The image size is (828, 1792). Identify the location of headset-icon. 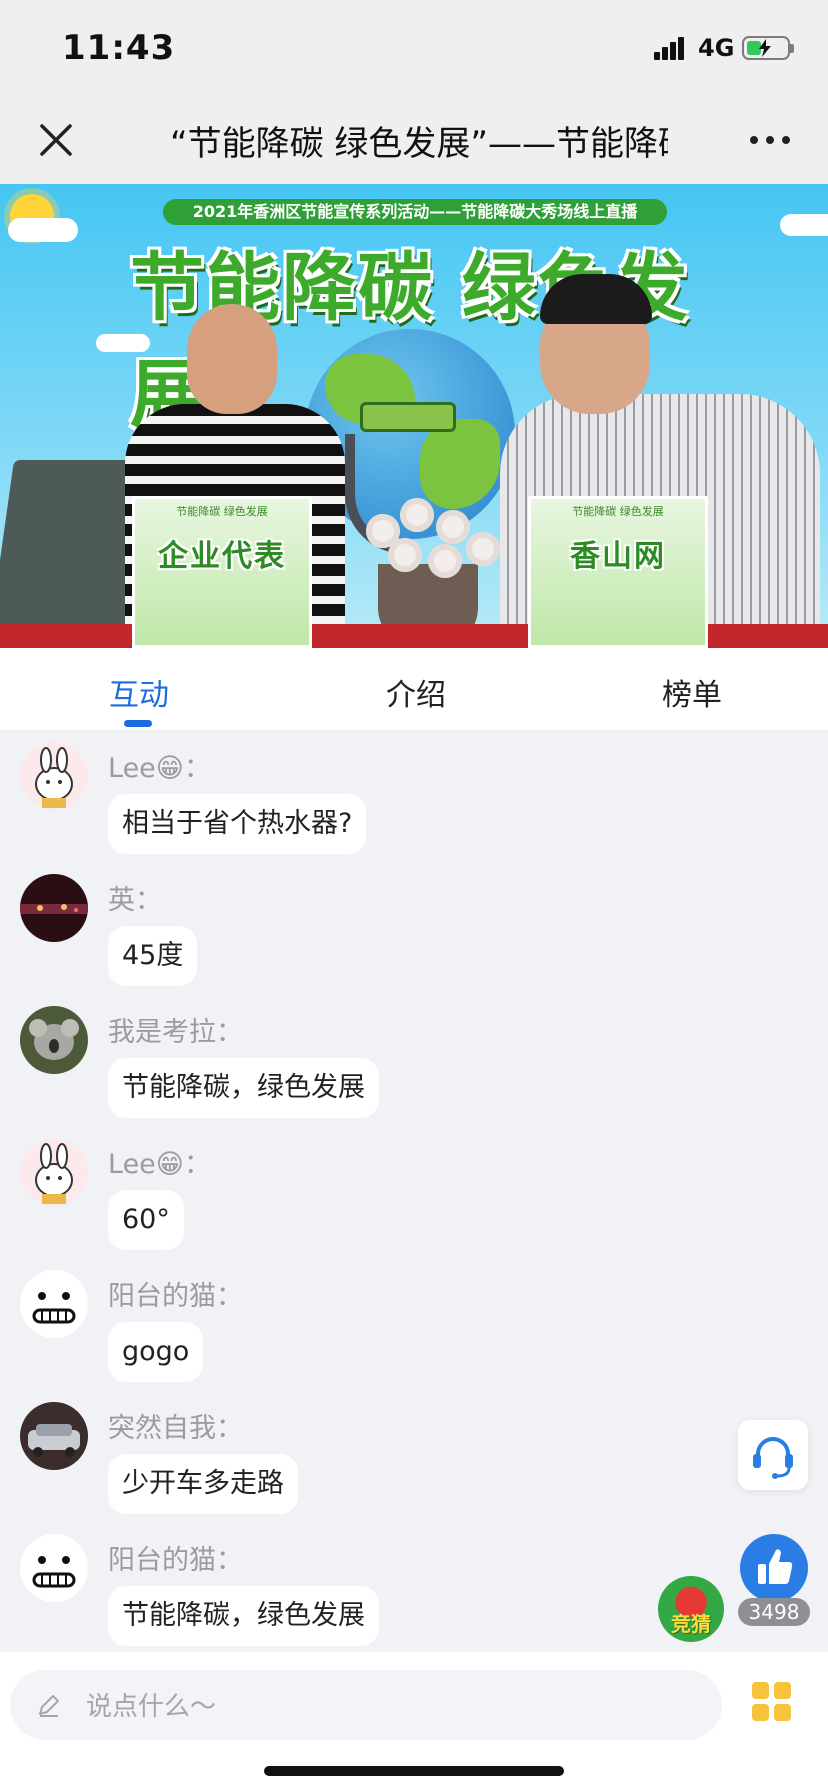
(773, 1458).